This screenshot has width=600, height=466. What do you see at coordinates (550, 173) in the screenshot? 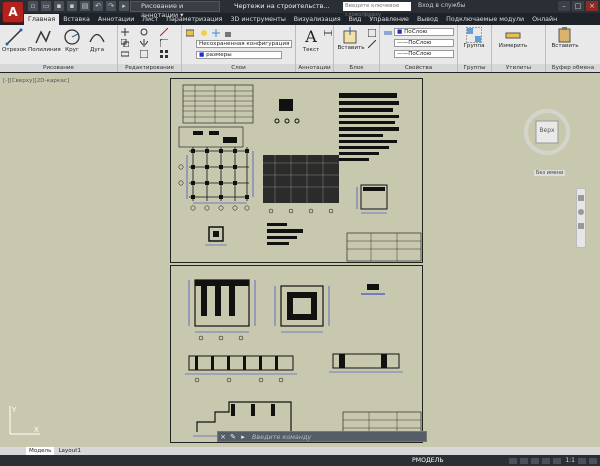
I see `viewcube-ucs-menu: Без имени` at bounding box center [550, 173].